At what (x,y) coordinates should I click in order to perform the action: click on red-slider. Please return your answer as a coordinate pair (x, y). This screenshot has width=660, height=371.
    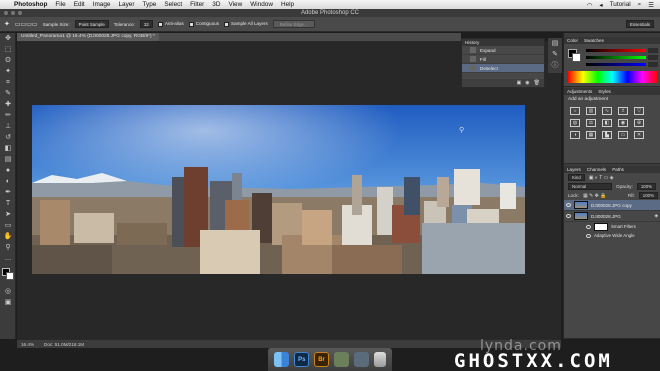
    Looking at the image, I should click on (616, 50).